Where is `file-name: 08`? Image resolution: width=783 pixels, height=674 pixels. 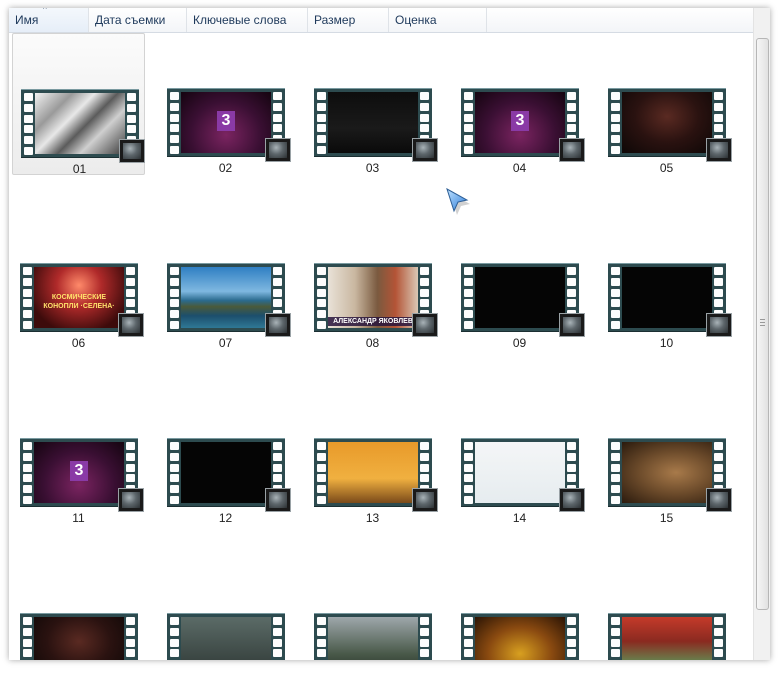
file-name: 08 is located at coordinates (372, 343).